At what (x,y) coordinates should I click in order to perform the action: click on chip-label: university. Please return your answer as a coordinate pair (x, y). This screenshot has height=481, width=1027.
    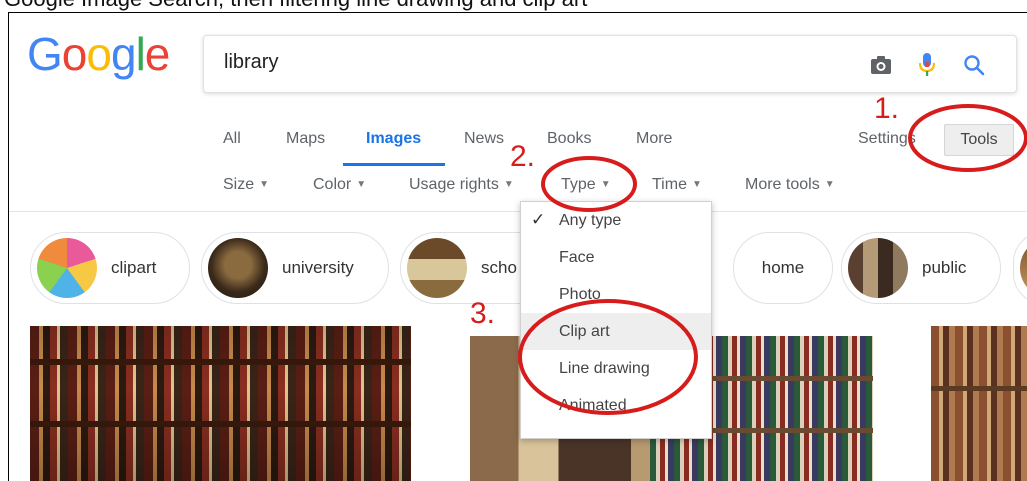
    Looking at the image, I should click on (318, 267).